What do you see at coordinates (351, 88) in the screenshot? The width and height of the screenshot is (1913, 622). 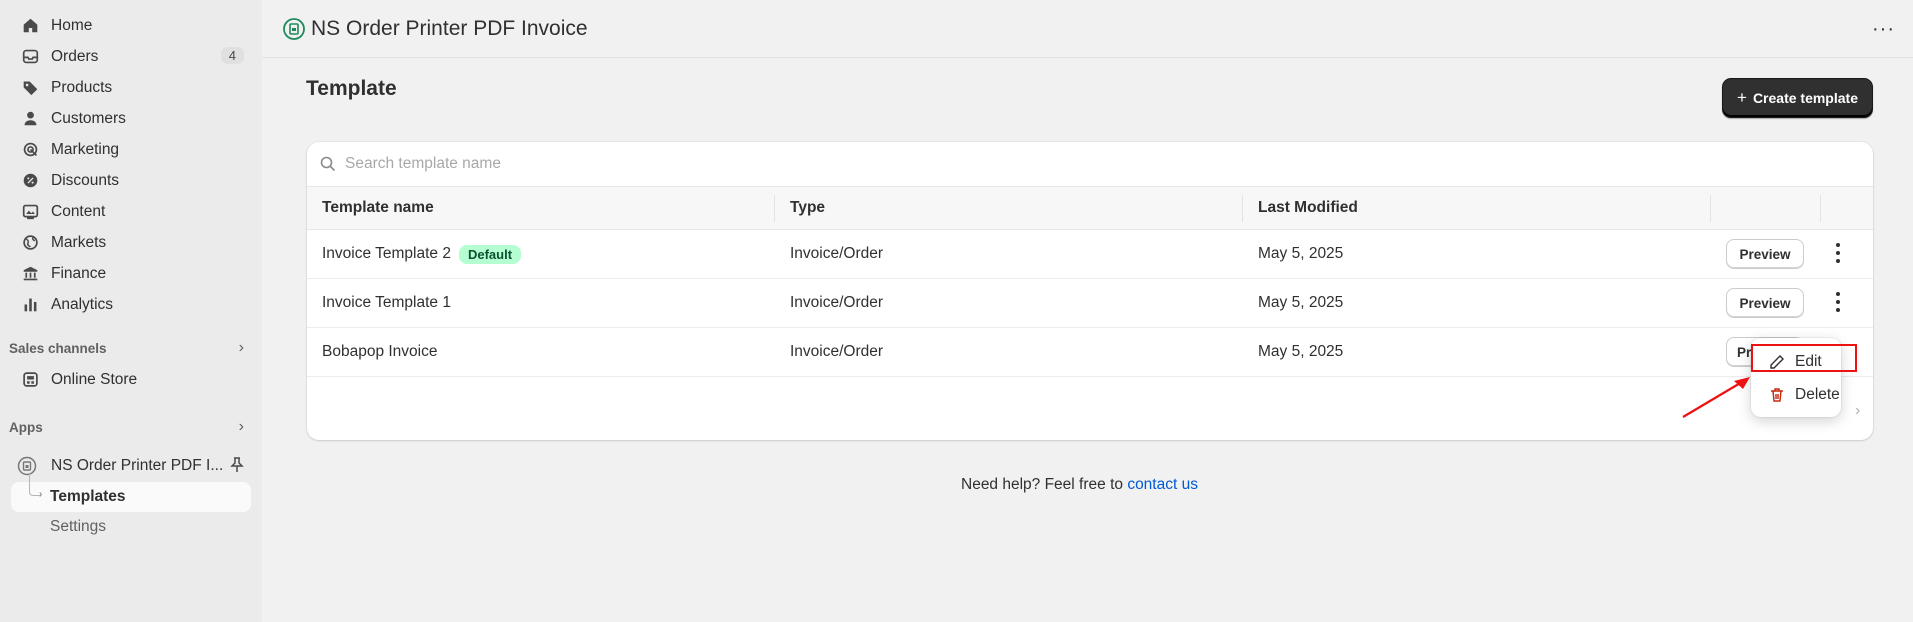 I see `page-title: Template` at bounding box center [351, 88].